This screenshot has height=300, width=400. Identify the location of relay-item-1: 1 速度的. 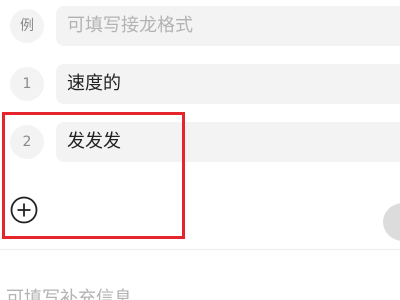
(203, 84).